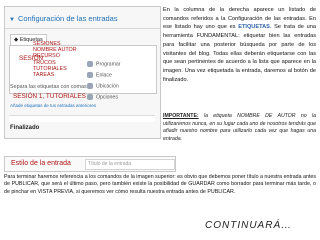 Image resolution: width=320 pixels, height=240 pixels. I want to click on session-overlay: SESIÓN, so click(31, 58).